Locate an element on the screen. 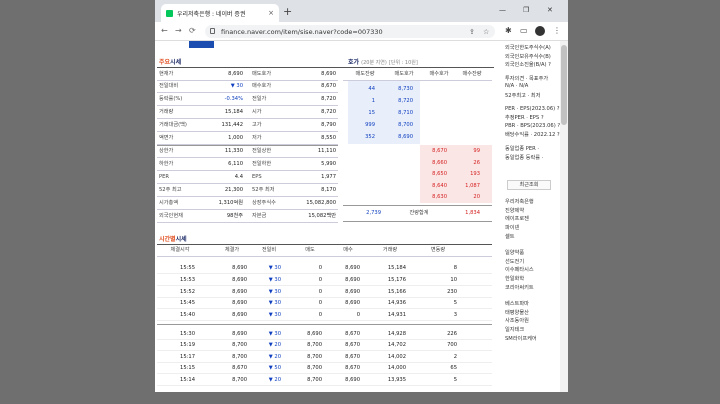 This screenshot has width=720, height=404. sidebar-info-item: N/A · N/A is located at coordinates (517, 86).